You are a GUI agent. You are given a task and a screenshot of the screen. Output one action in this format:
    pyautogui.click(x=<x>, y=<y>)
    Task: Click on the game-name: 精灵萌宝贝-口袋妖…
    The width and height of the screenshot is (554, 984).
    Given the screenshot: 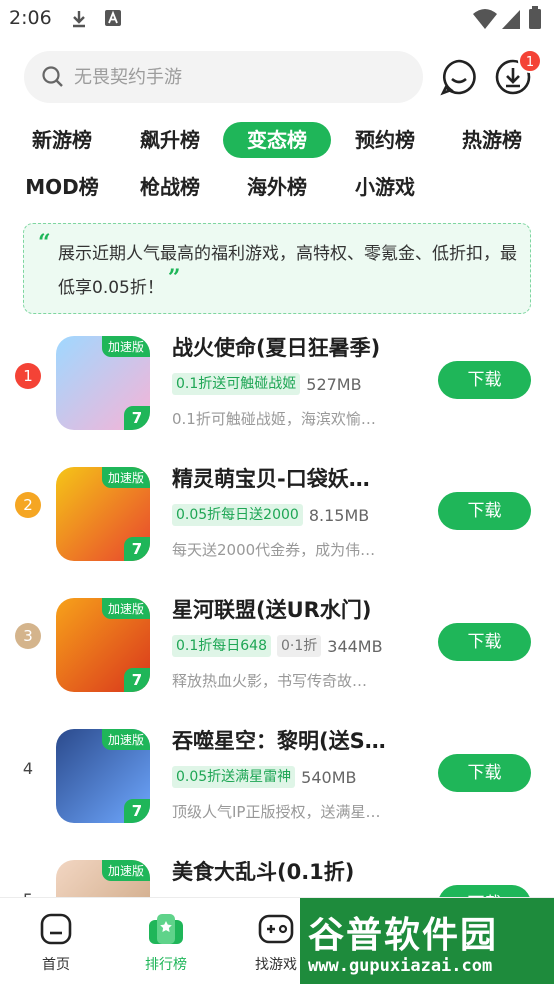 What is the action you would take?
    pyautogui.click(x=292, y=478)
    